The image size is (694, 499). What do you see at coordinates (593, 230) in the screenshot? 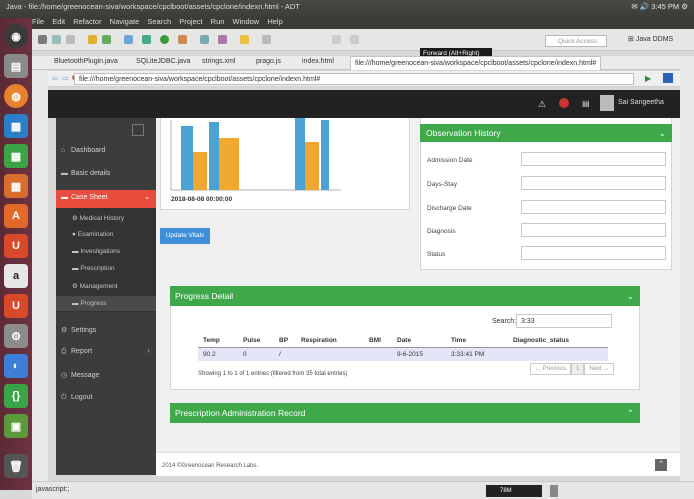
I see `diagnosis-field` at bounding box center [593, 230].